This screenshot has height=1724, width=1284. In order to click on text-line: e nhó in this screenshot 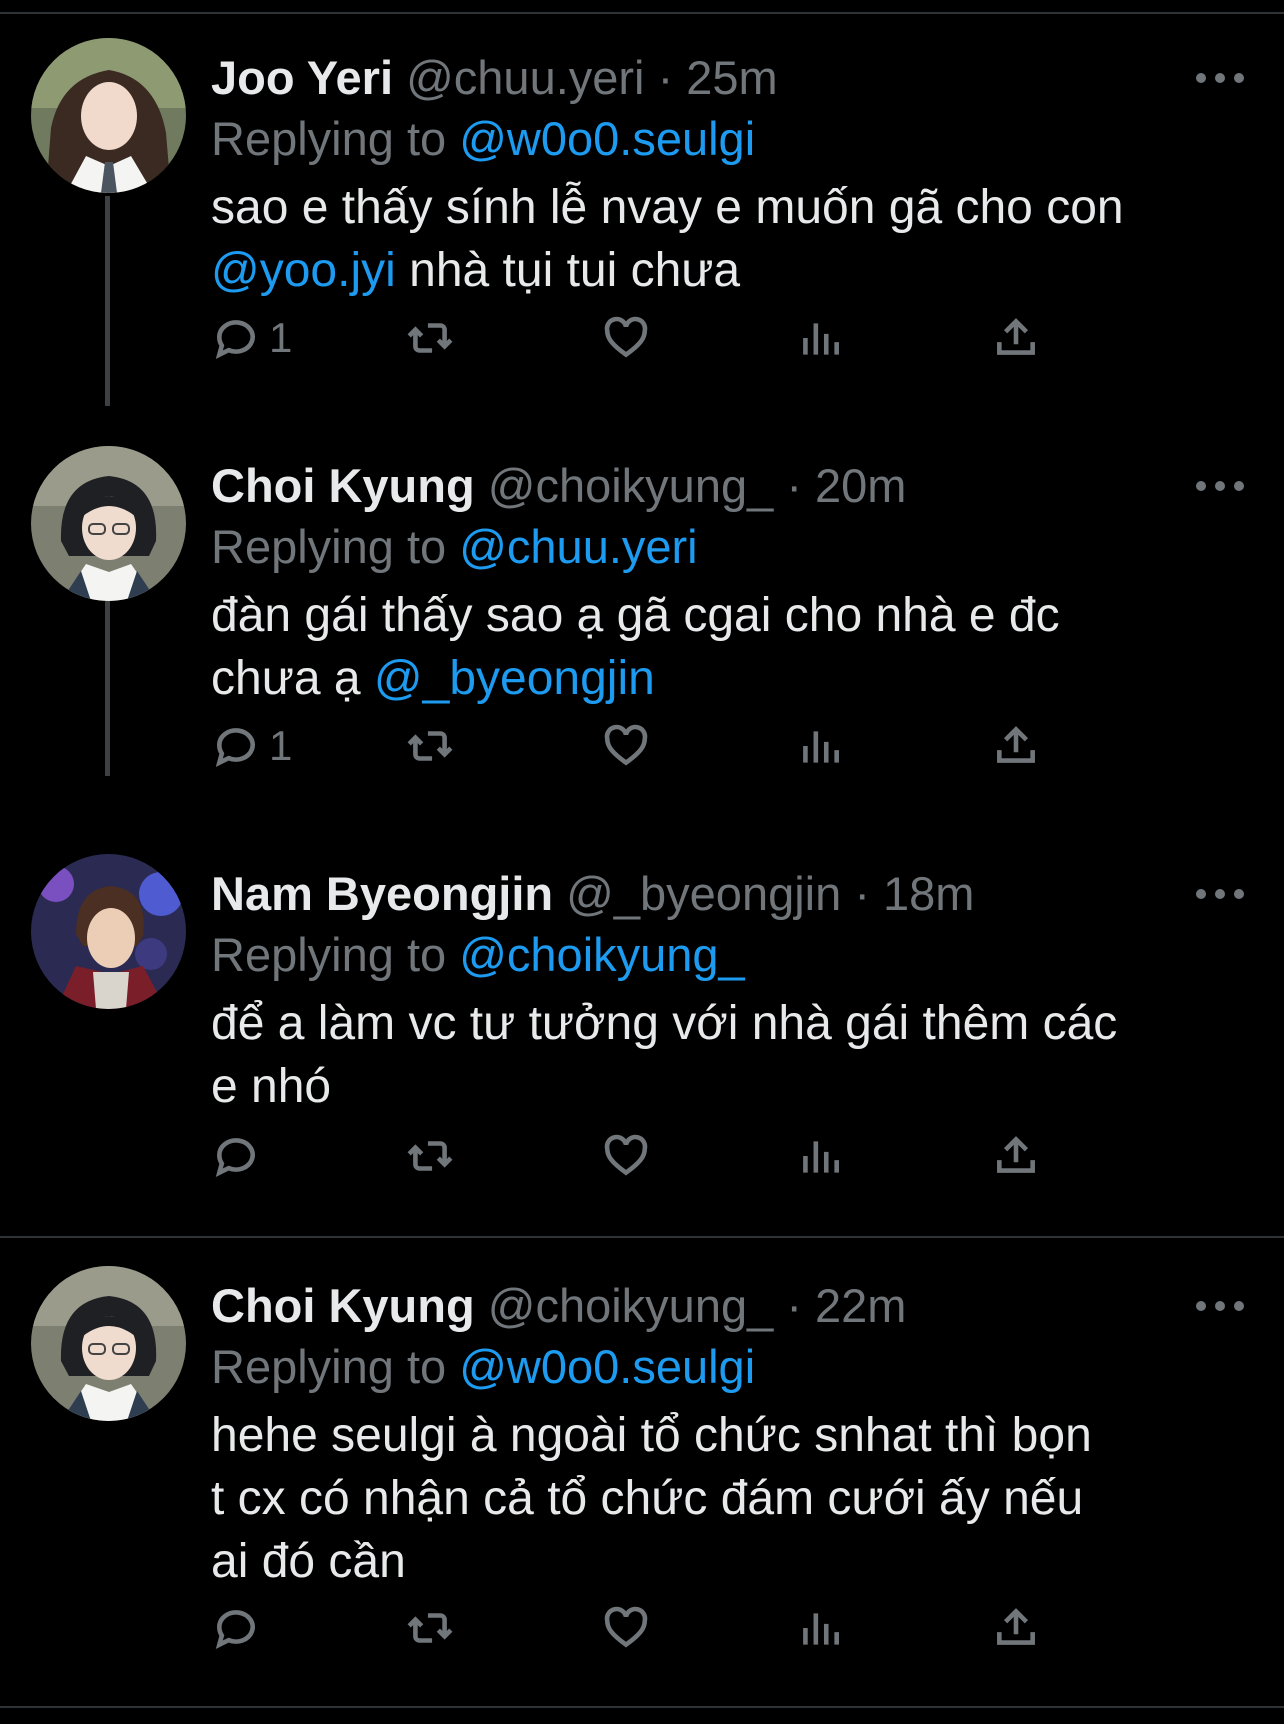, I will do `click(271, 1086)`.